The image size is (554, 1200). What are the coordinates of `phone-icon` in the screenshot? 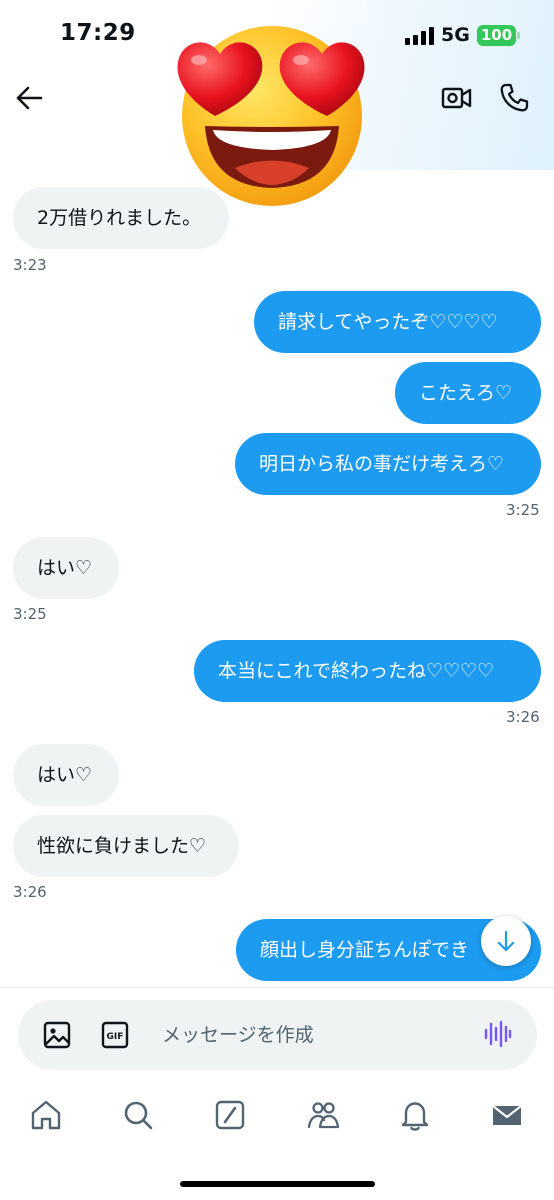 It's located at (514, 97).